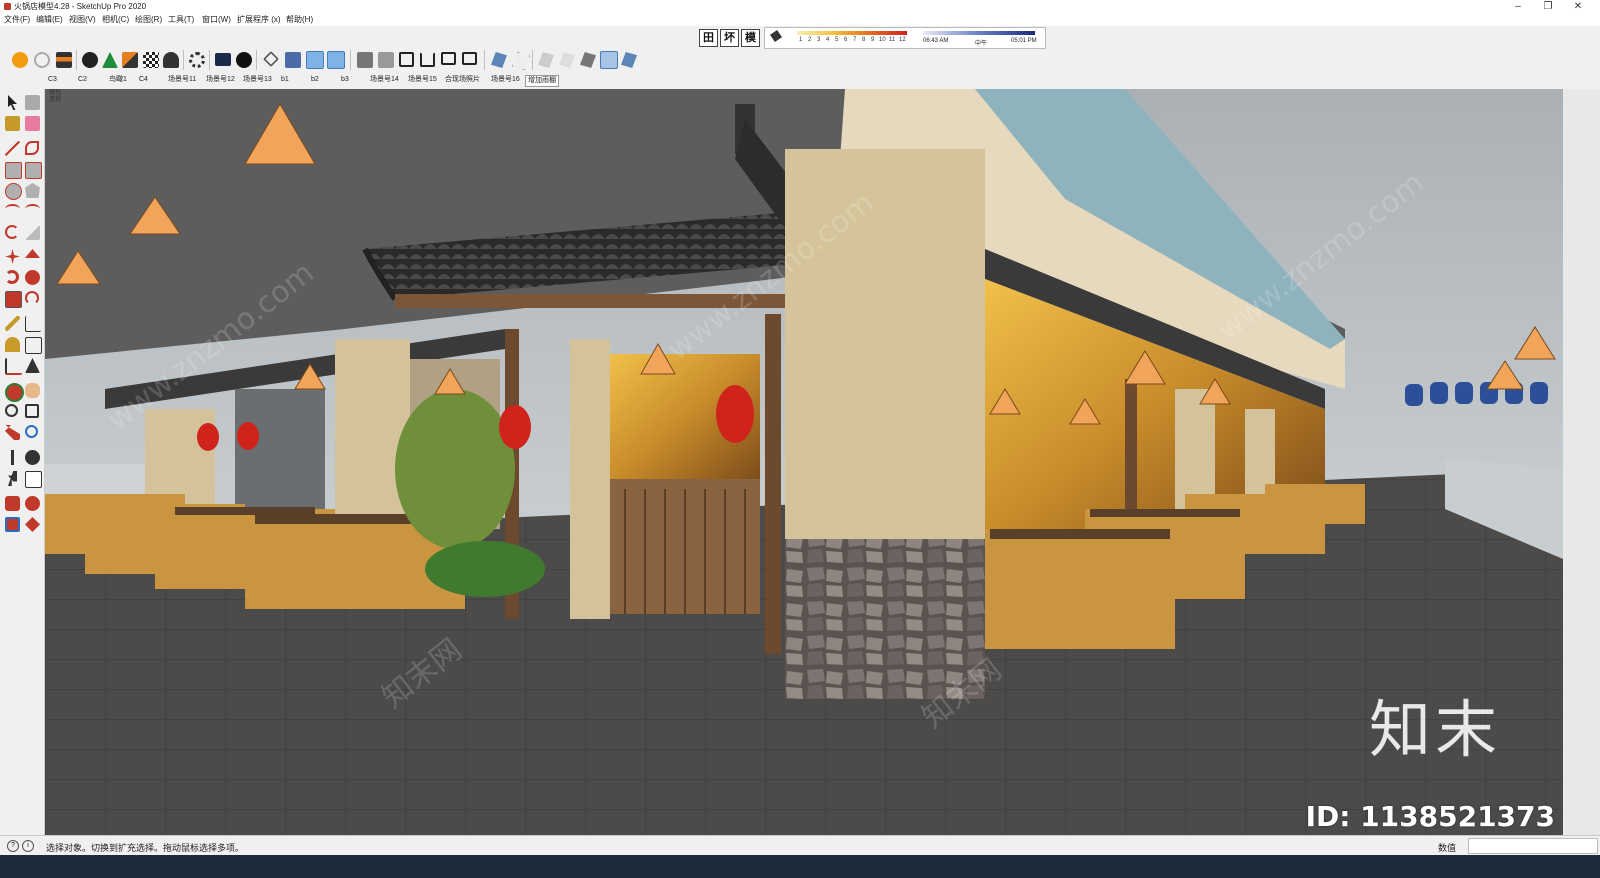  Describe the element at coordinates (82, 19) in the screenshot. I see `menu-view: 视图(V)` at that location.